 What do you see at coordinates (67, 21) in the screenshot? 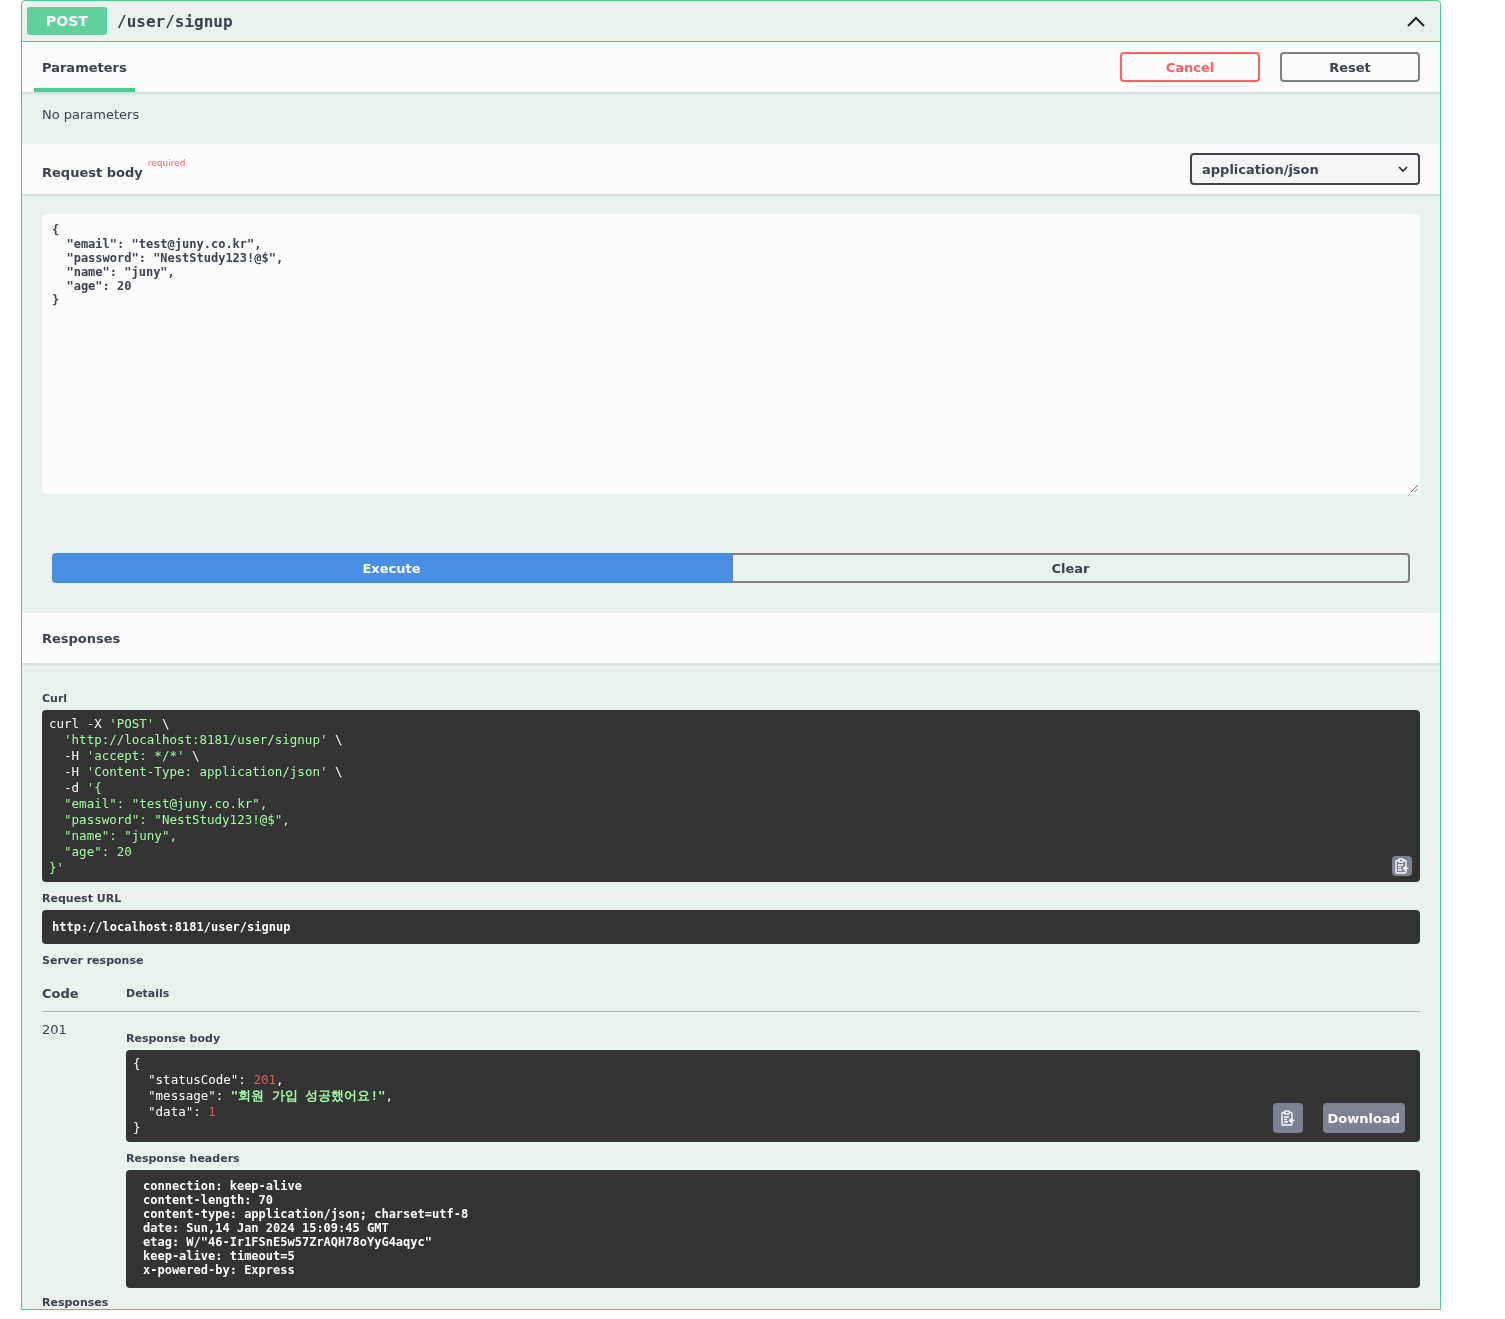
I see `method-badge: POST` at bounding box center [67, 21].